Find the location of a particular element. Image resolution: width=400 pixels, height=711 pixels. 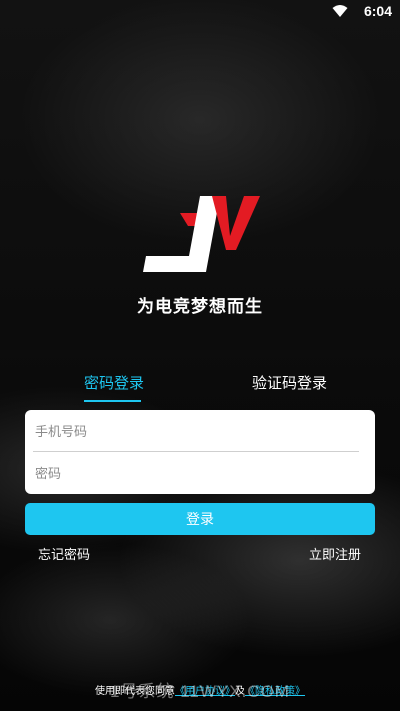

wifi-icon is located at coordinates (340, 13).